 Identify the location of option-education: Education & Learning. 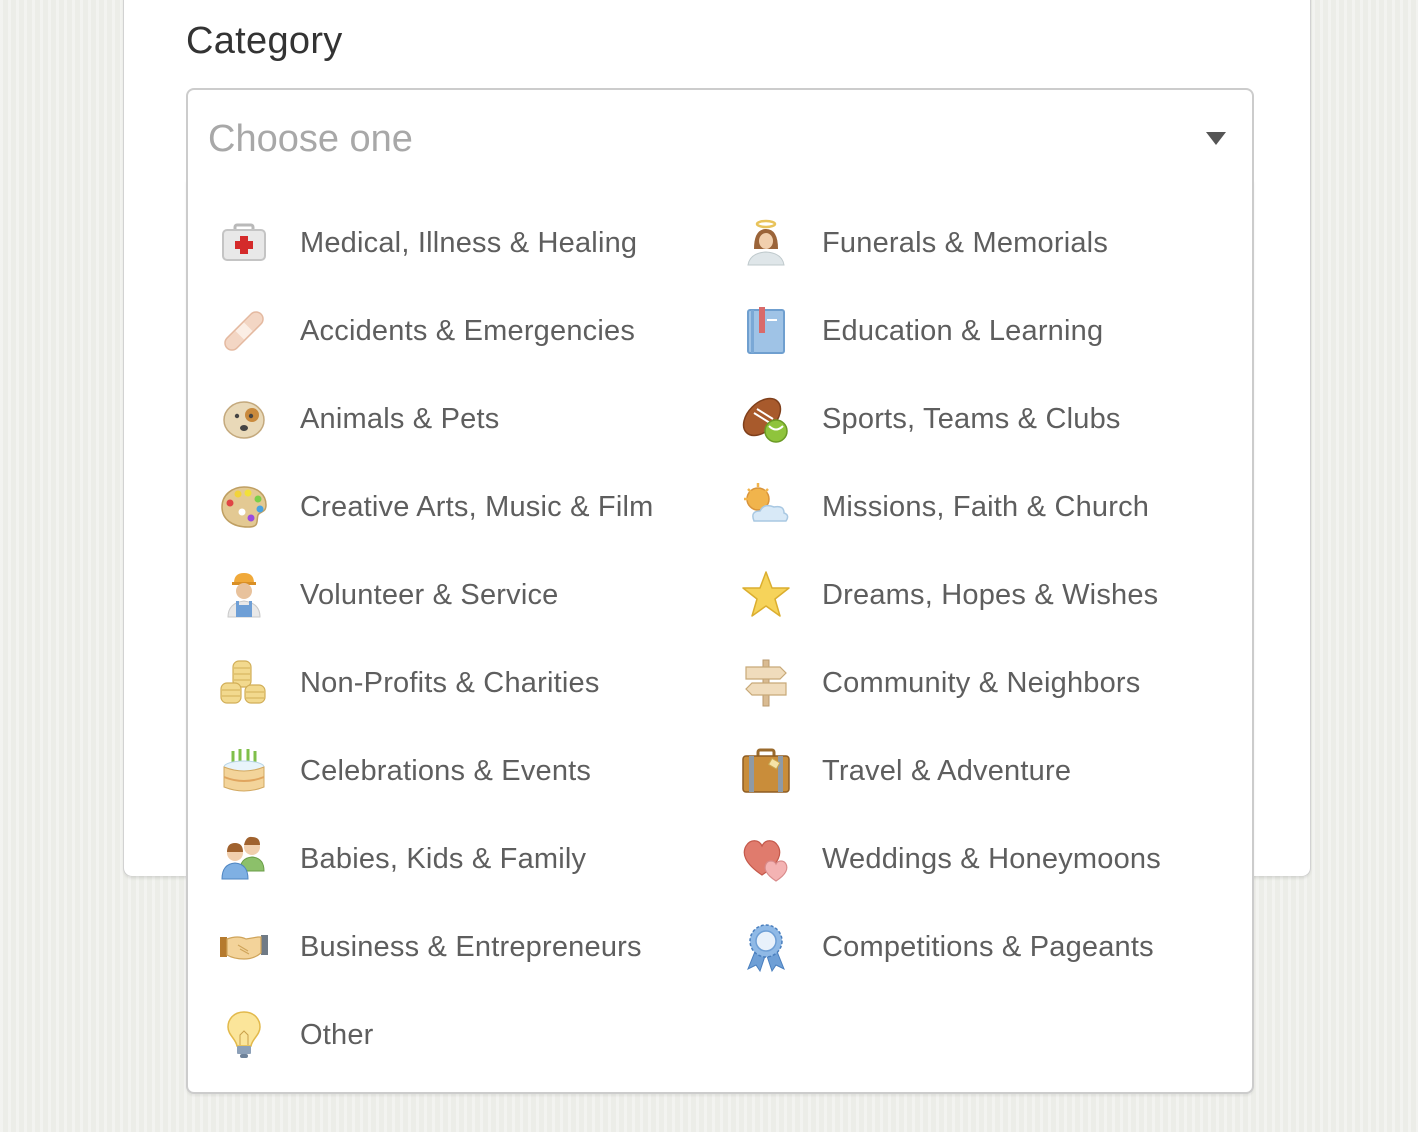
(971, 331).